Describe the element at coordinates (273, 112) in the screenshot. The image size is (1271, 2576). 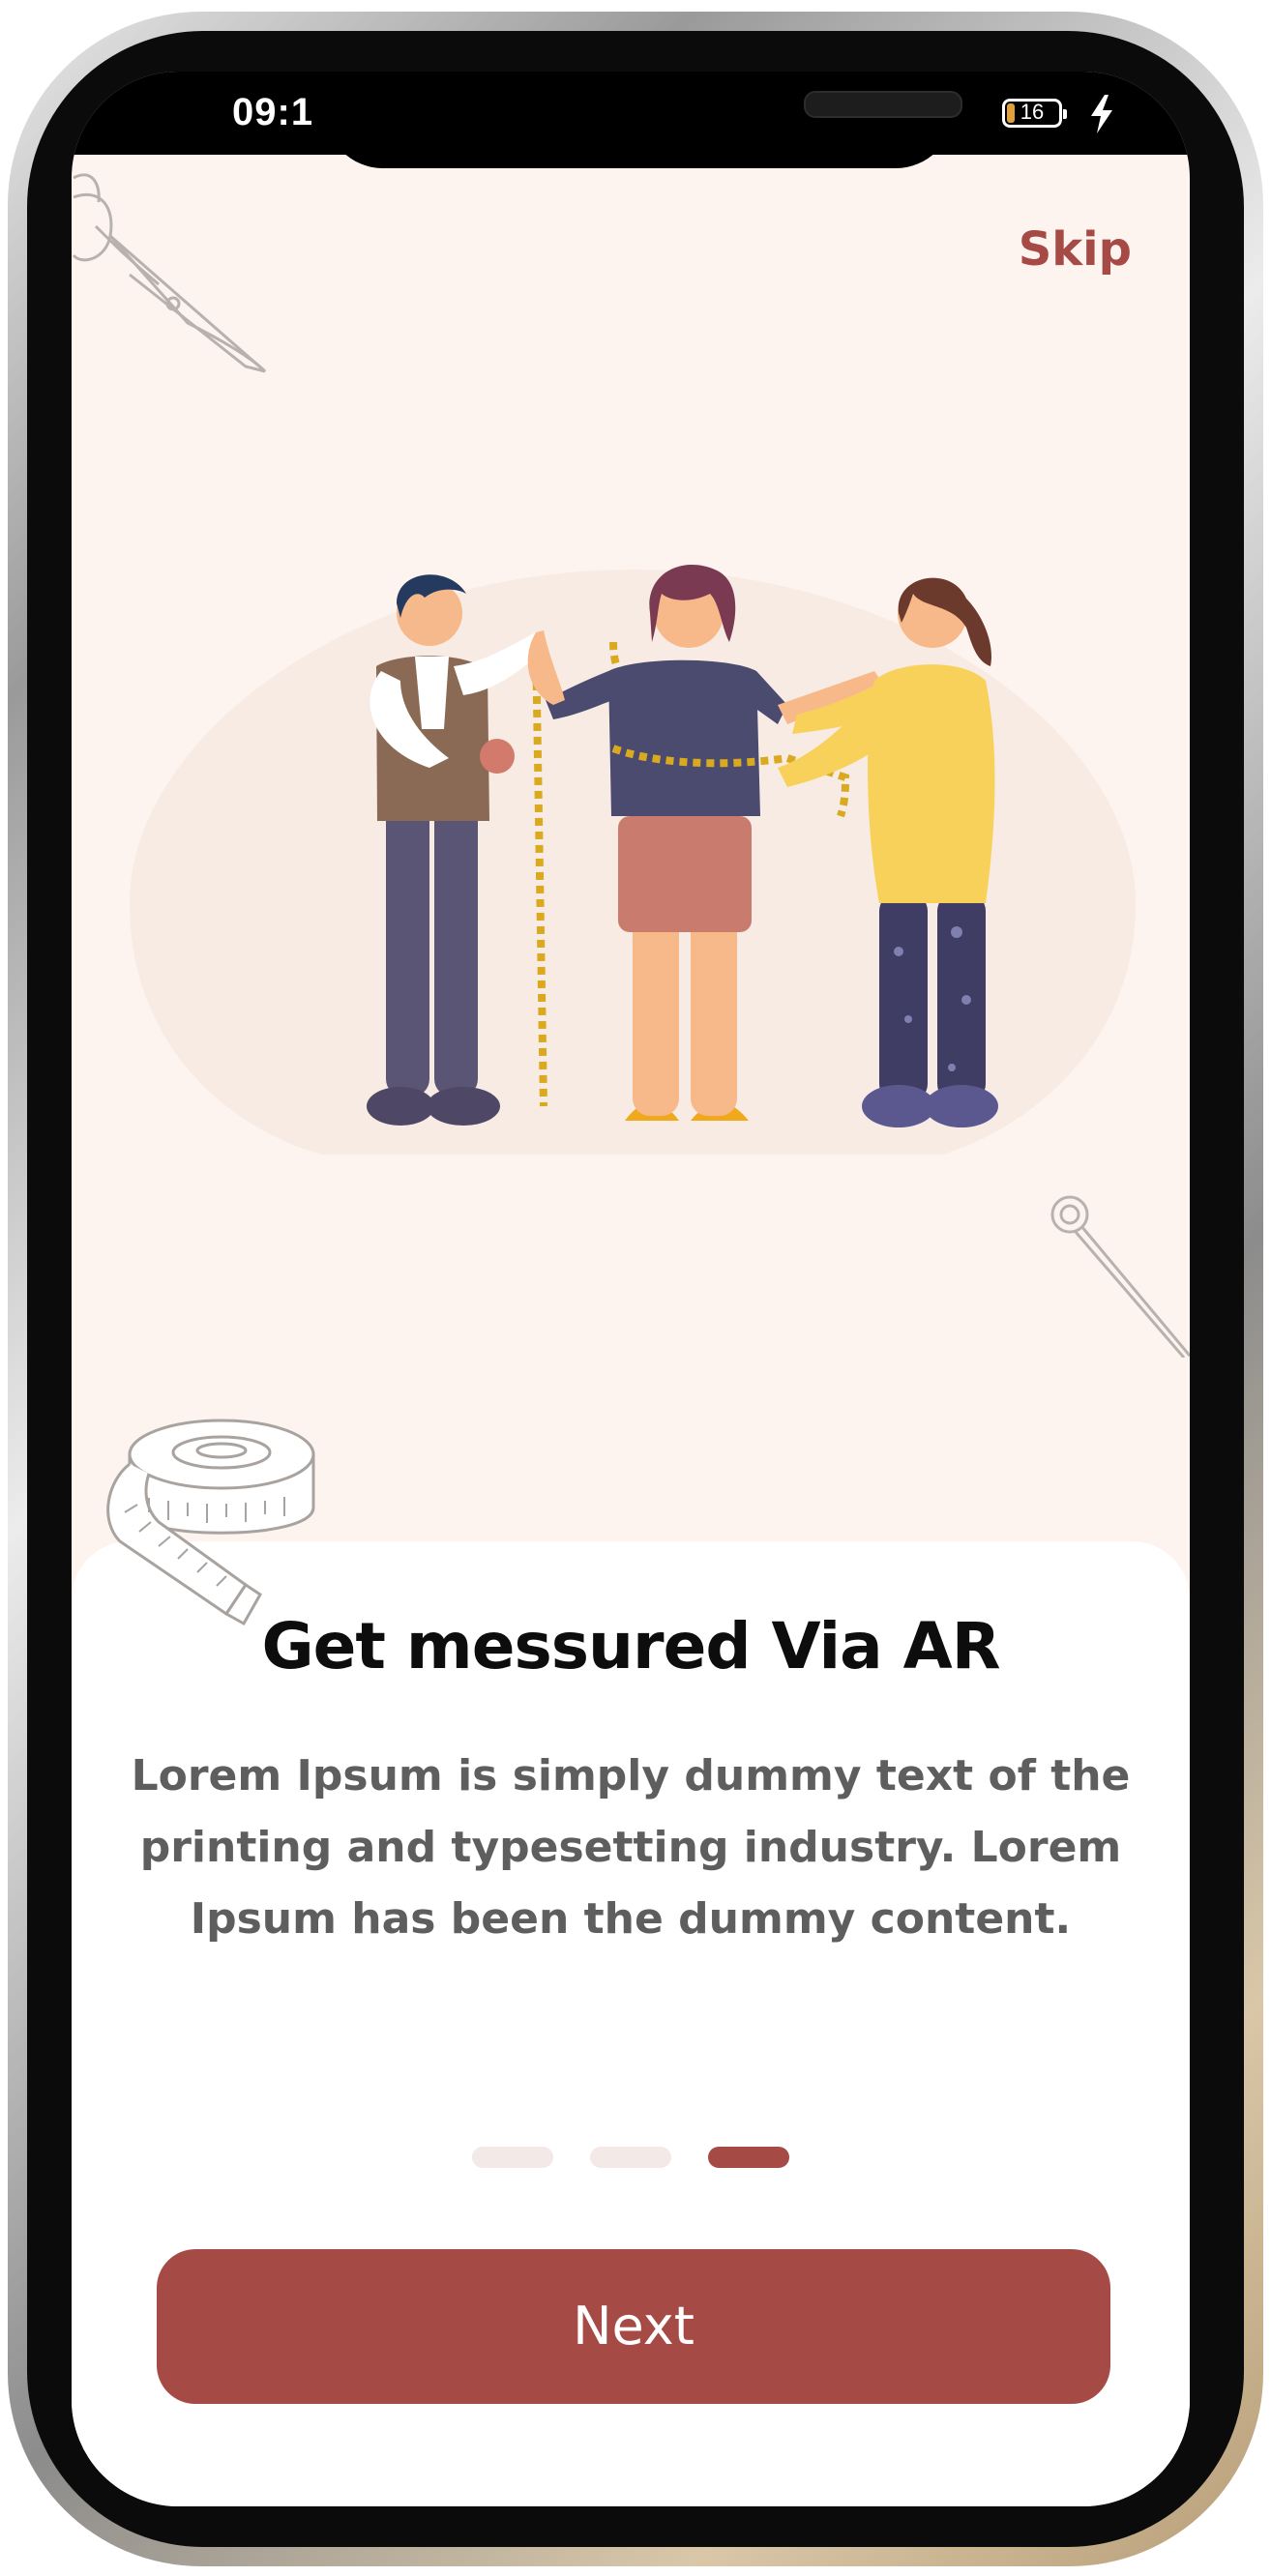
I see `status-time: 09:1` at that location.